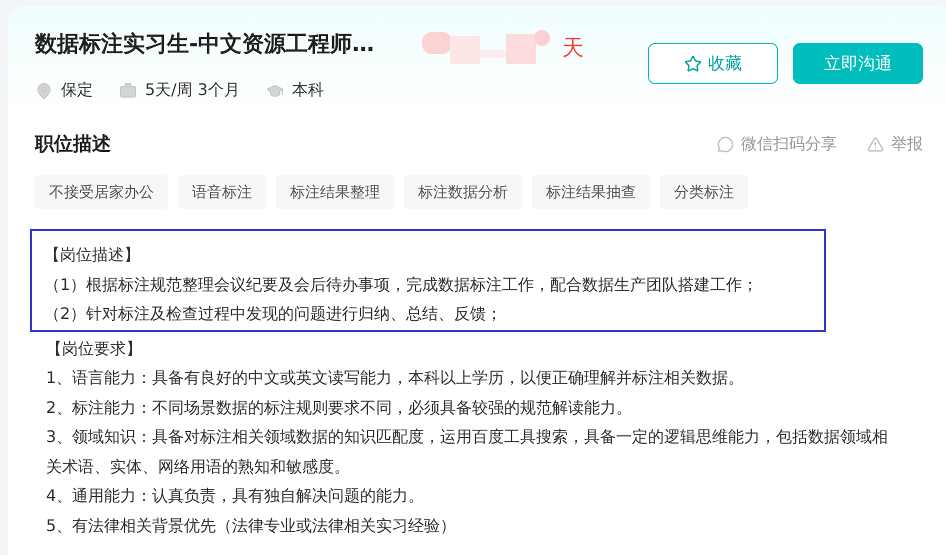  What do you see at coordinates (875, 144) in the screenshot?
I see `warning-icon` at bounding box center [875, 144].